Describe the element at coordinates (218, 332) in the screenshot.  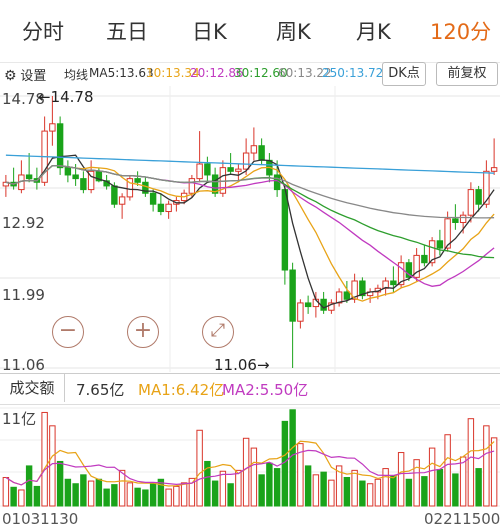
I see `fullscreen-button: ⤢` at that location.